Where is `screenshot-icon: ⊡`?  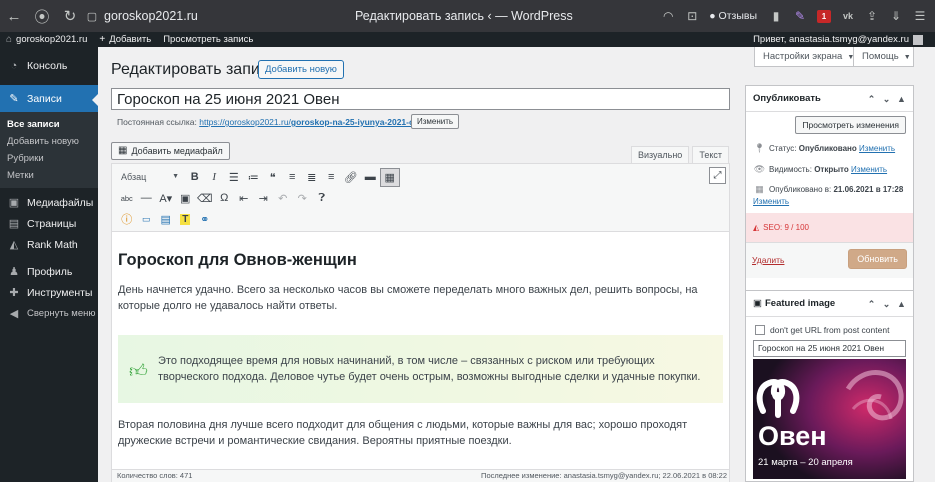 screenshot-icon: ⊡ is located at coordinates (692, 16).